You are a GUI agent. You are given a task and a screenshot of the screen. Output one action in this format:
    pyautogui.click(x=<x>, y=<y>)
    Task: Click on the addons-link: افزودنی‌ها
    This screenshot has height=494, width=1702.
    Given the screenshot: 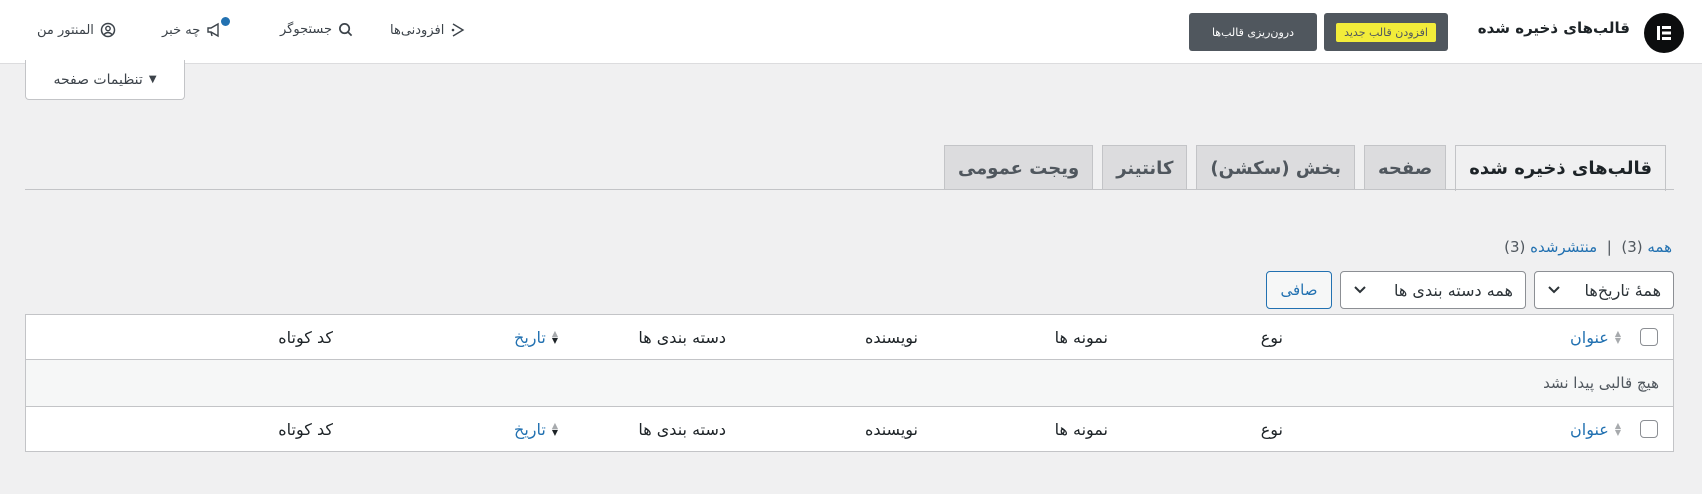 What is the action you would take?
    pyautogui.click(x=428, y=30)
    